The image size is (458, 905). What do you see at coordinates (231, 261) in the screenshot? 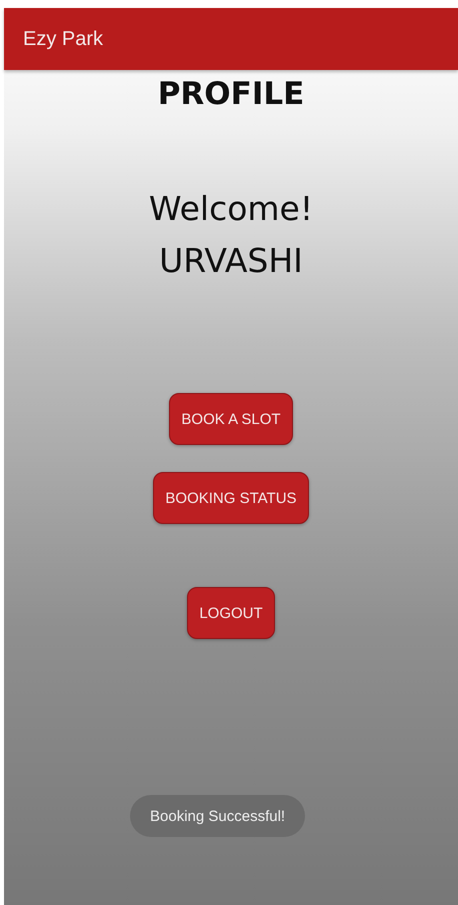
I see `user-name: URVASHI` at bounding box center [231, 261].